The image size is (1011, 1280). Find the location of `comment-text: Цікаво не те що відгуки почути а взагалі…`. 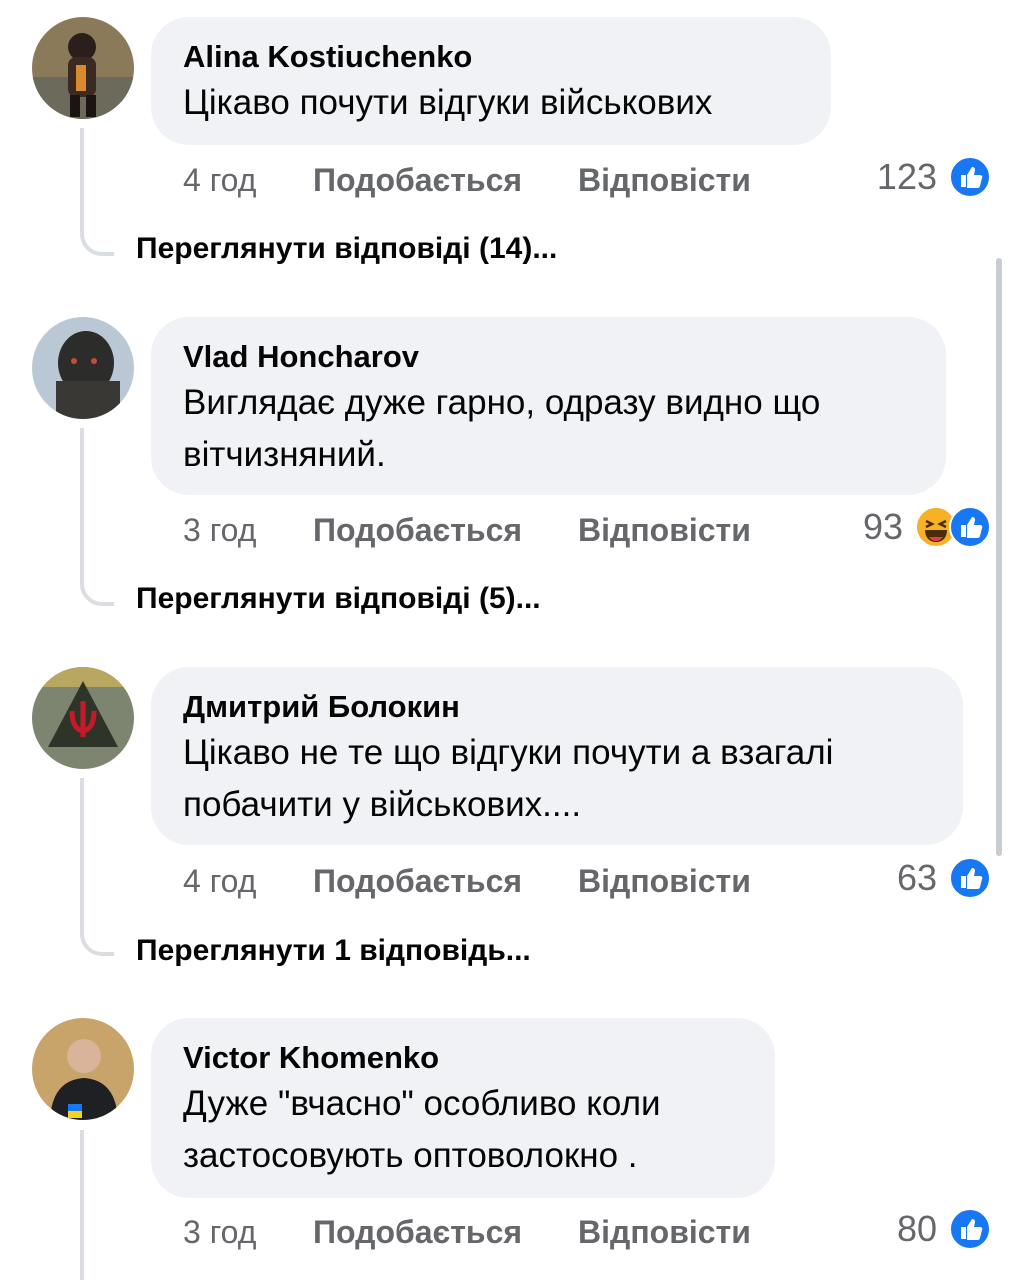

comment-text: Цікаво не те що відгуки почути а взагалі… is located at coordinates (508, 778).